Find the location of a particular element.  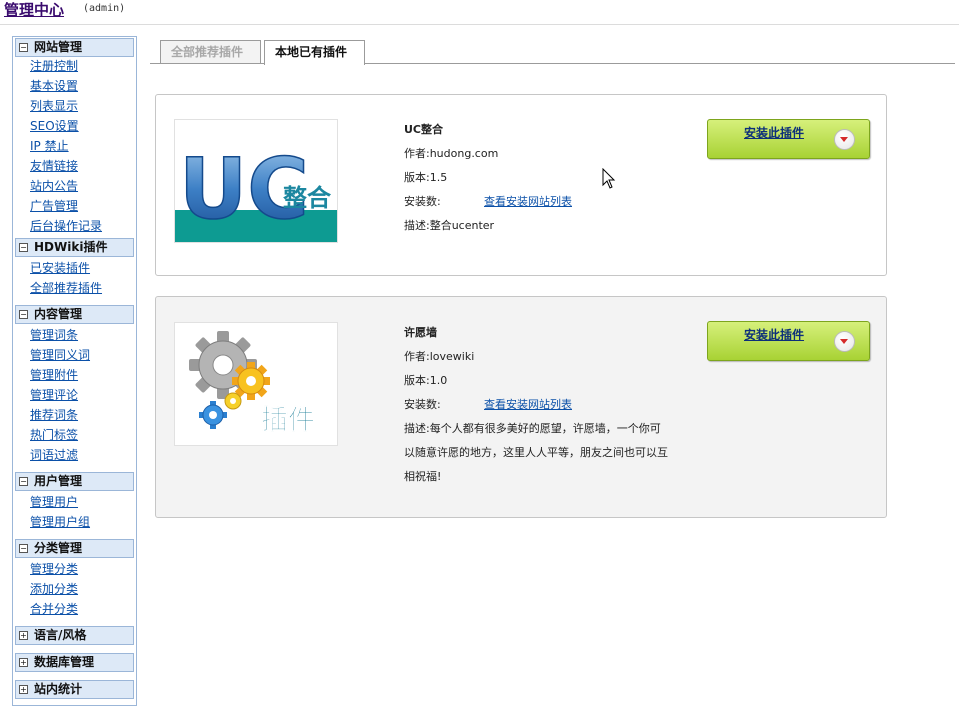

uc-logo-image: UC 整合 is located at coordinates (256, 190).